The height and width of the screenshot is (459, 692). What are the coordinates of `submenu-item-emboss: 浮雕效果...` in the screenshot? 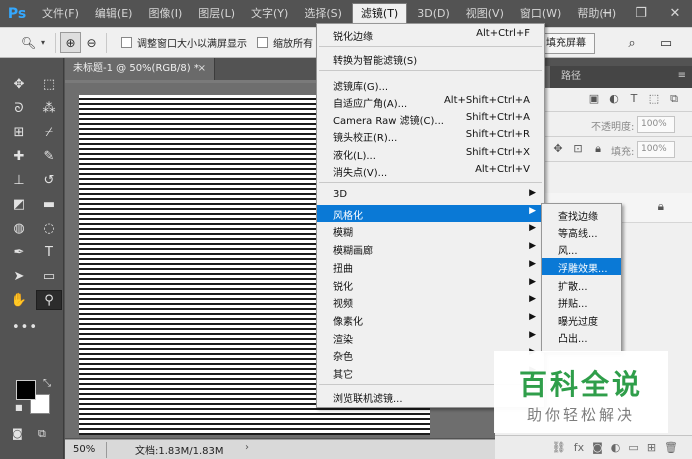 It's located at (581, 266).